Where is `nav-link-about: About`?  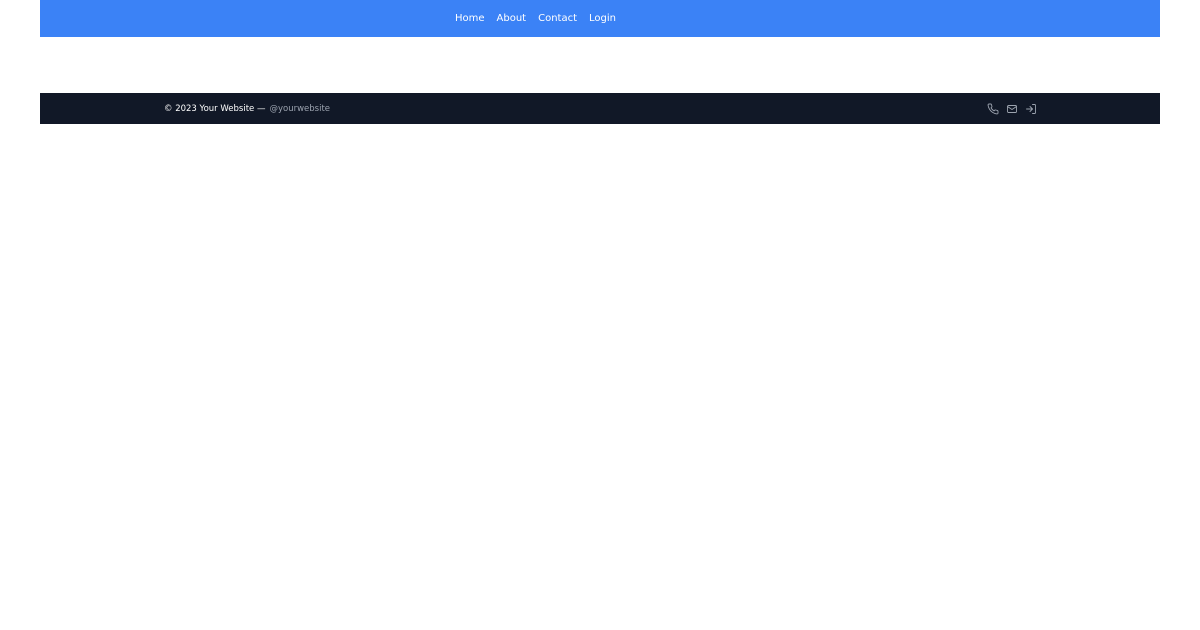 nav-link-about: About is located at coordinates (512, 18).